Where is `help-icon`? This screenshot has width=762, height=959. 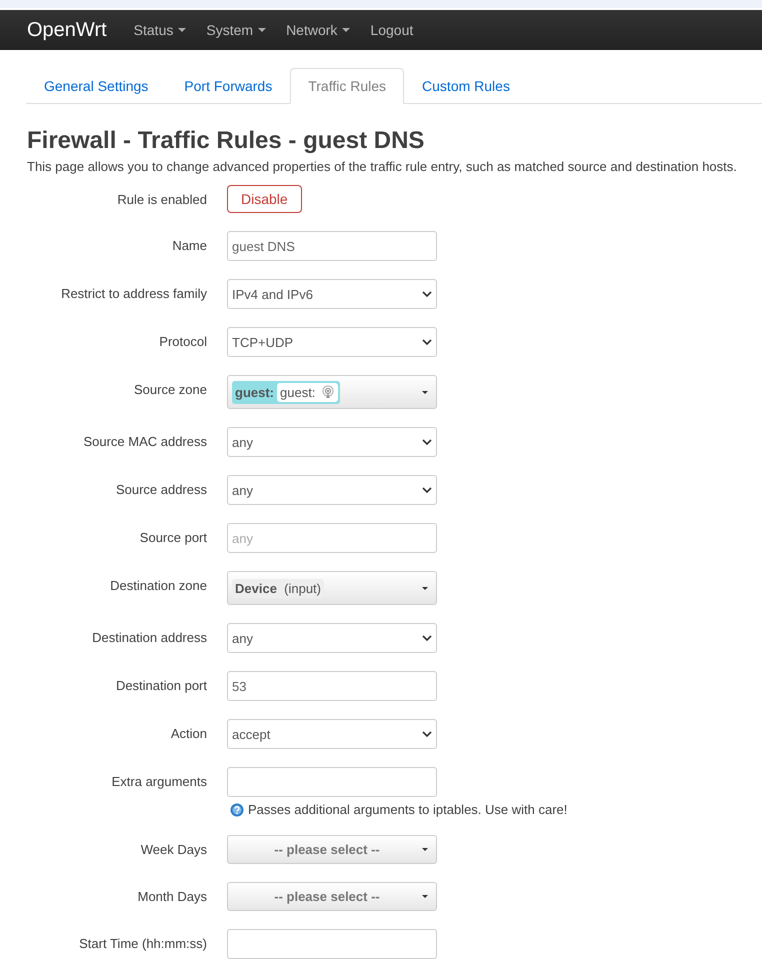
help-icon is located at coordinates (237, 809).